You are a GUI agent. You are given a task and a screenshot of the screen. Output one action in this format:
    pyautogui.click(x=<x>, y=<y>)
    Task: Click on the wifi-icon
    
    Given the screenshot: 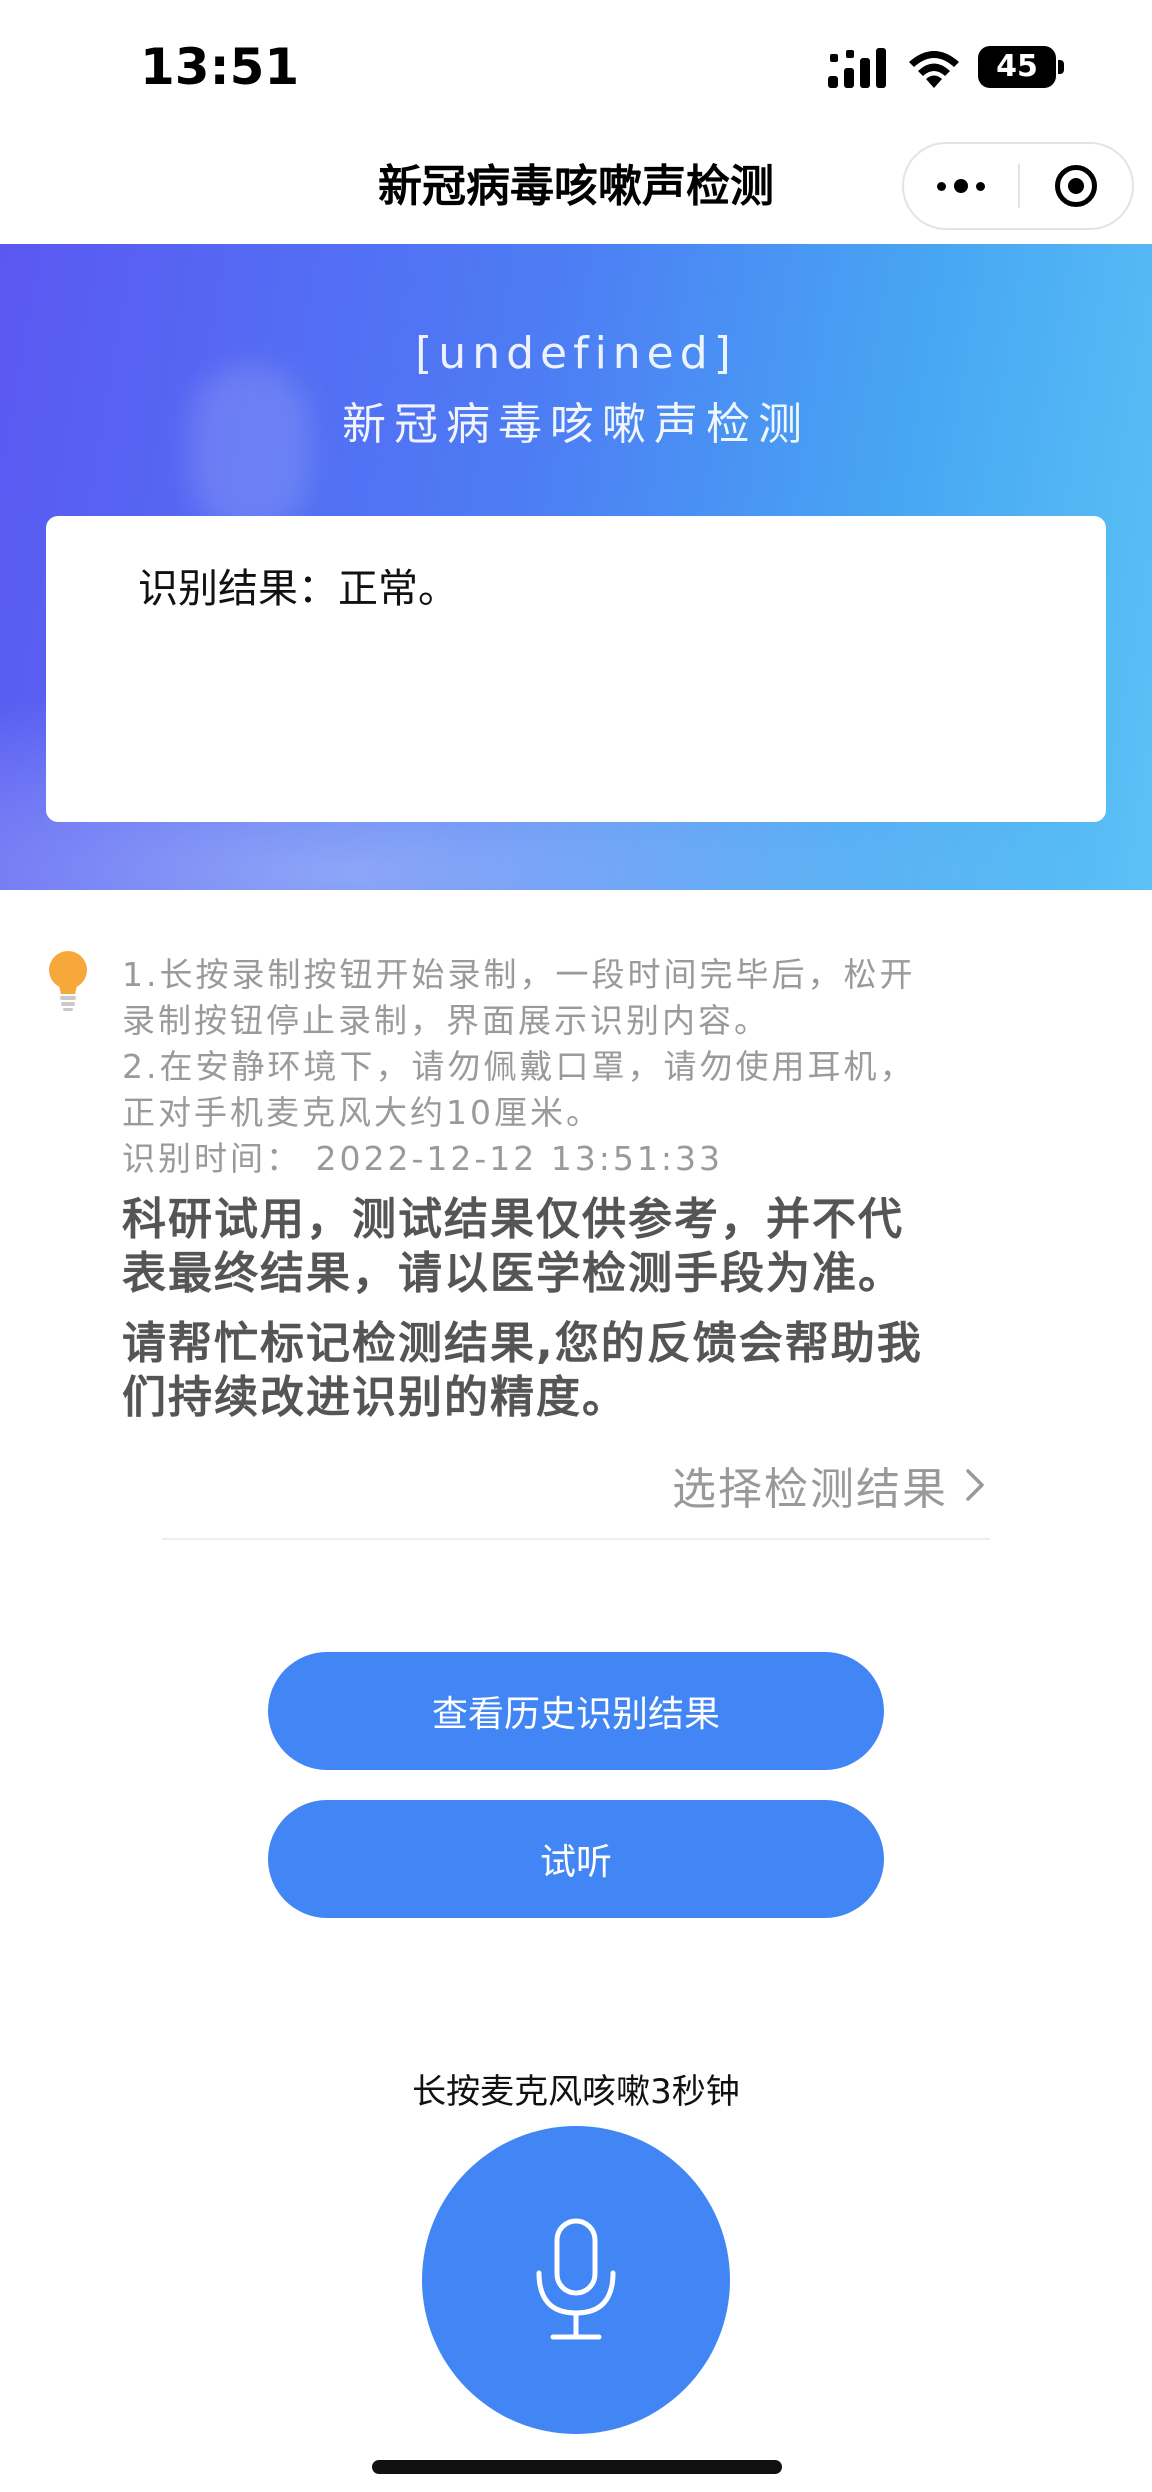 What is the action you would take?
    pyautogui.click(x=934, y=69)
    